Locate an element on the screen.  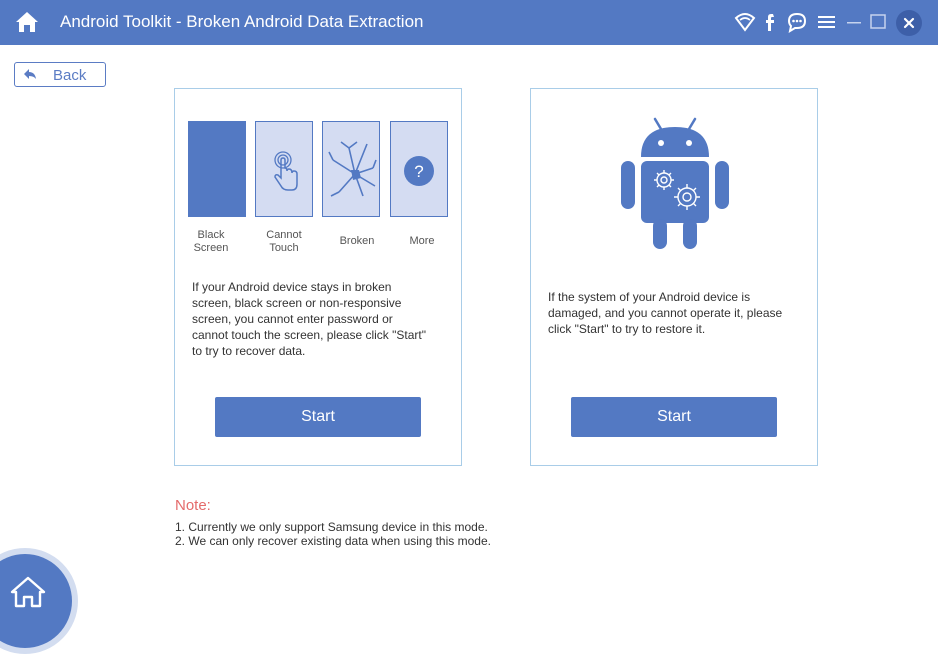
tile-label-broken: Broken is located at coordinates (357, 241).